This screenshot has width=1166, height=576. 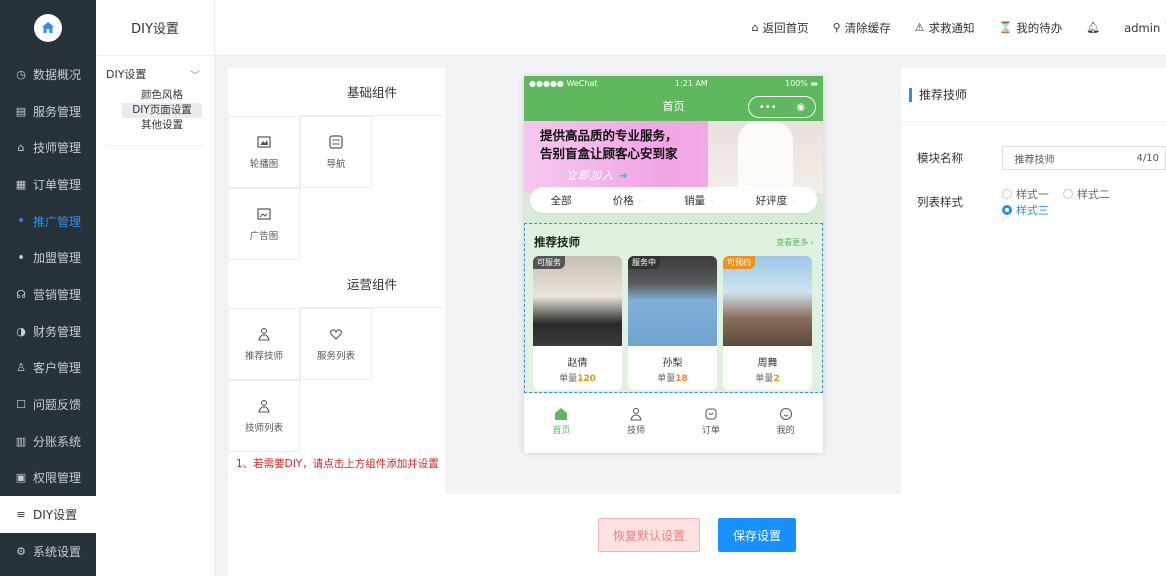 I want to click on user-menu: adminˇ, so click(x=1145, y=28).